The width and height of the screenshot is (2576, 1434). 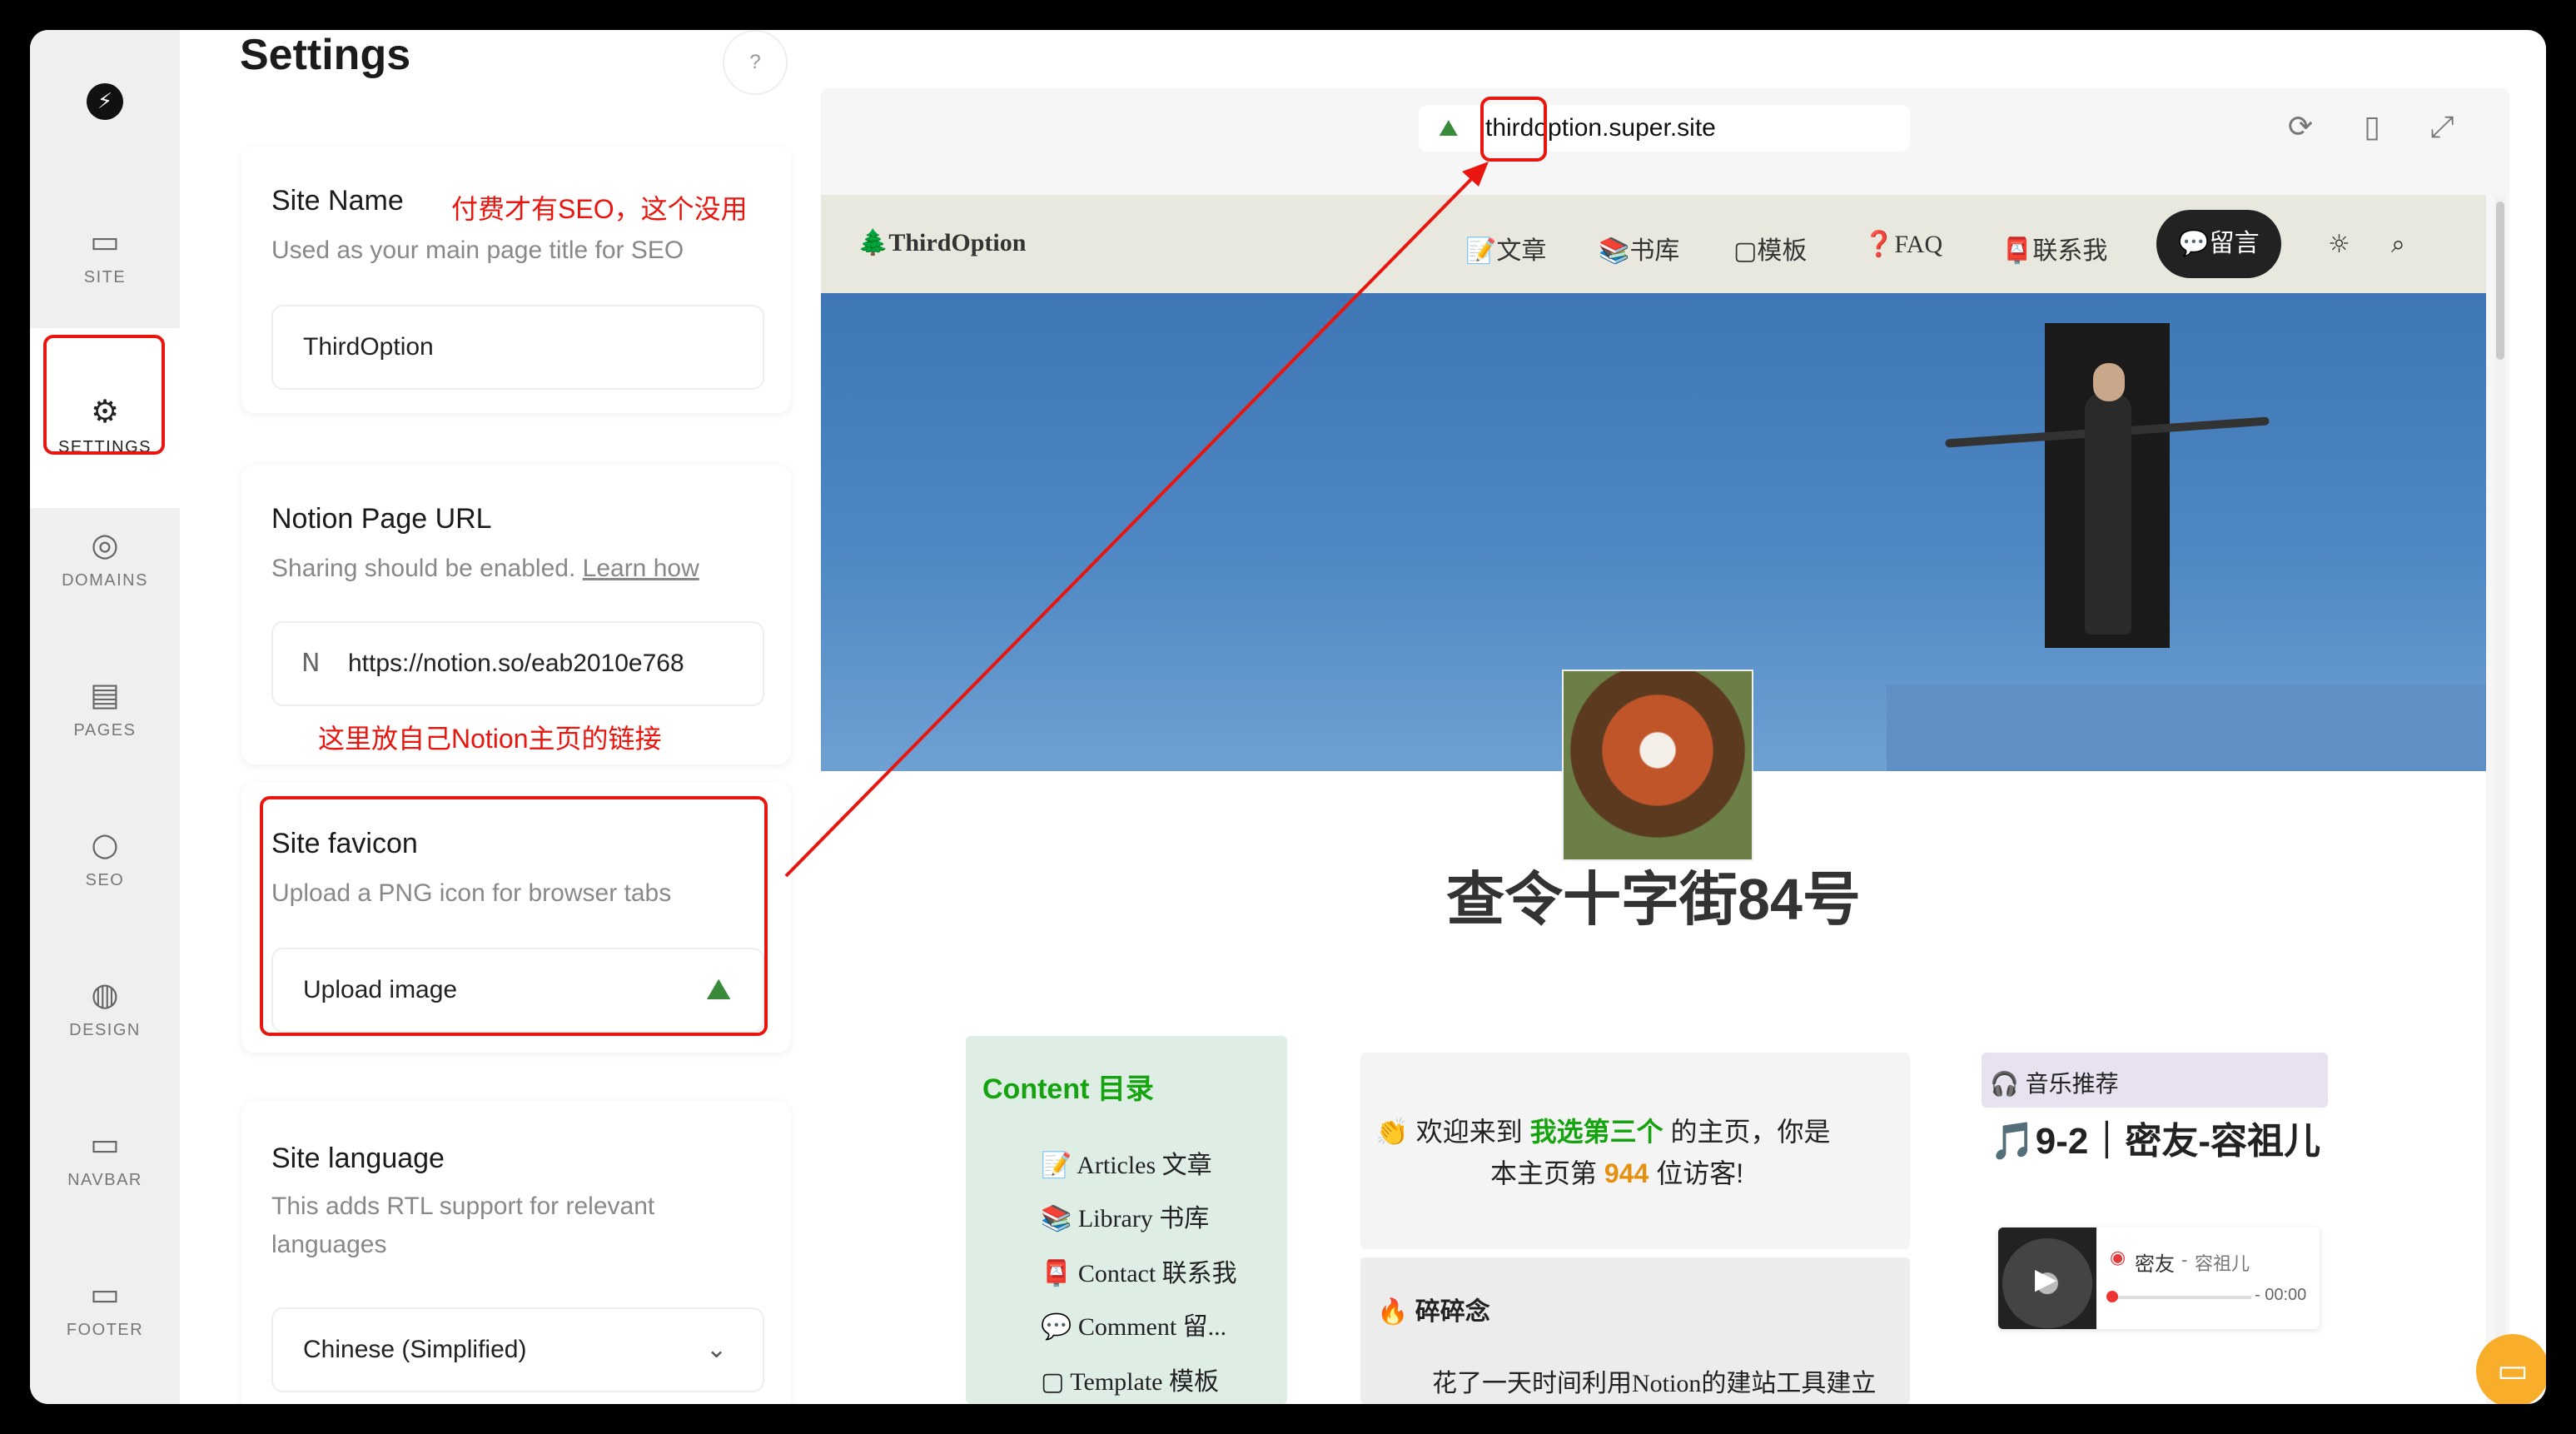 I want to click on arrow-line, so click(x=1133, y=523).